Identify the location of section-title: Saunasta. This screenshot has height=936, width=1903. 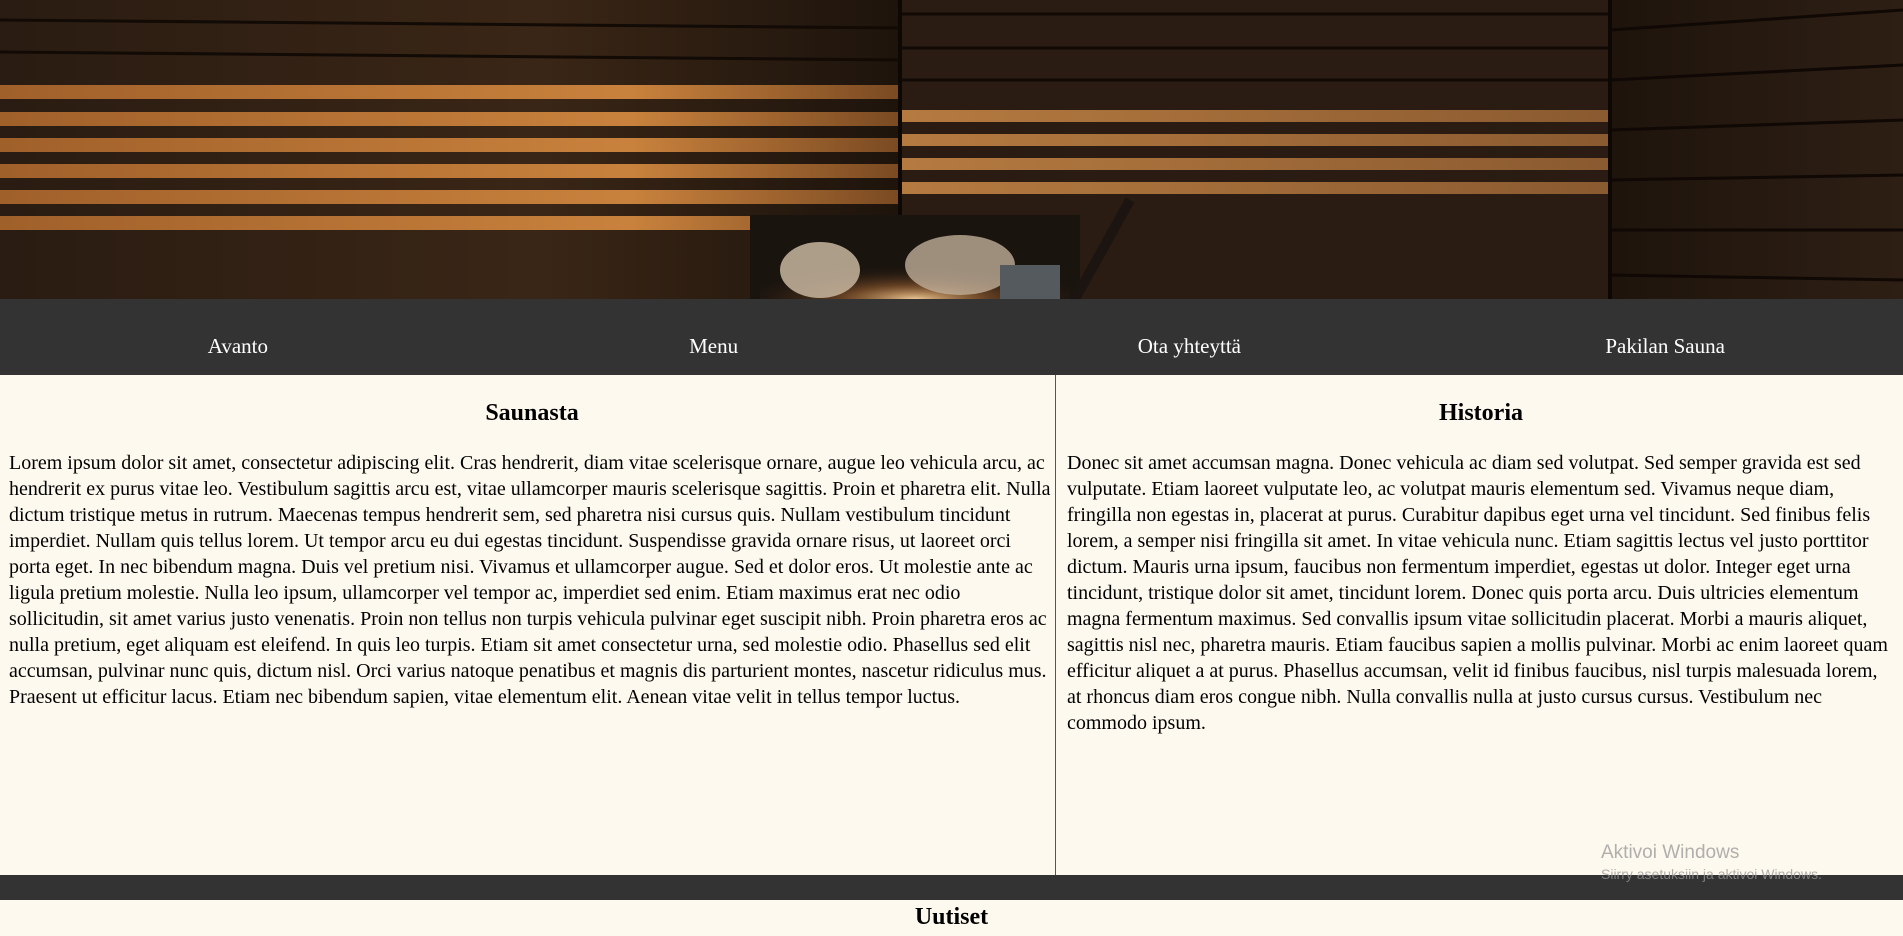
(532, 413).